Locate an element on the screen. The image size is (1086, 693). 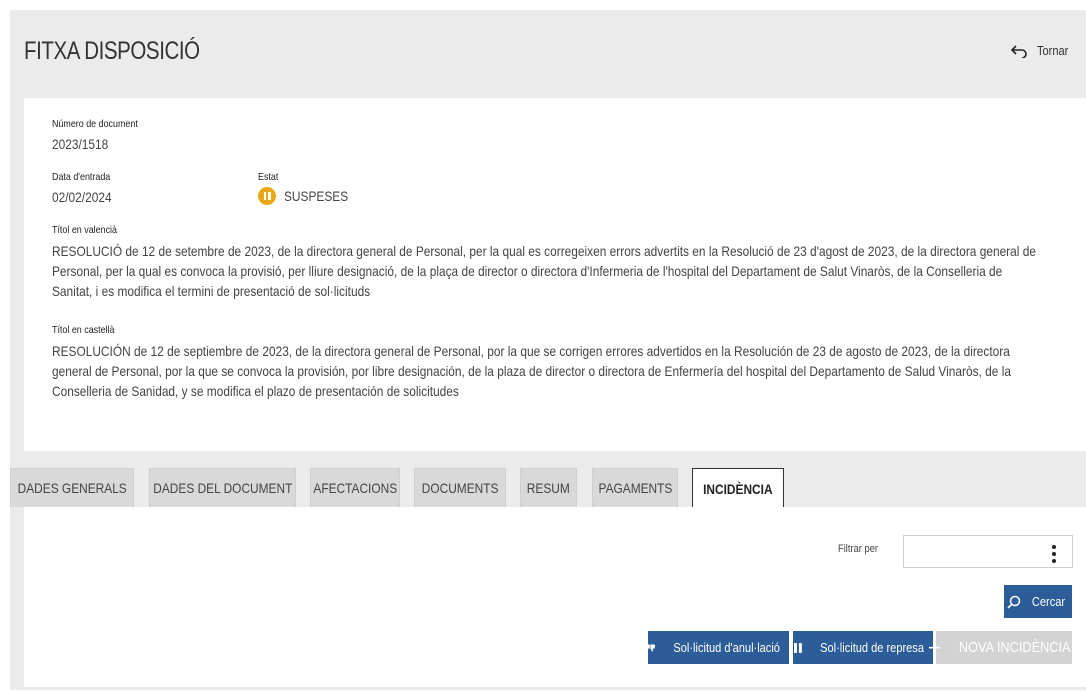
title-spanish-label: Títol en castellà is located at coordinates (83, 330).